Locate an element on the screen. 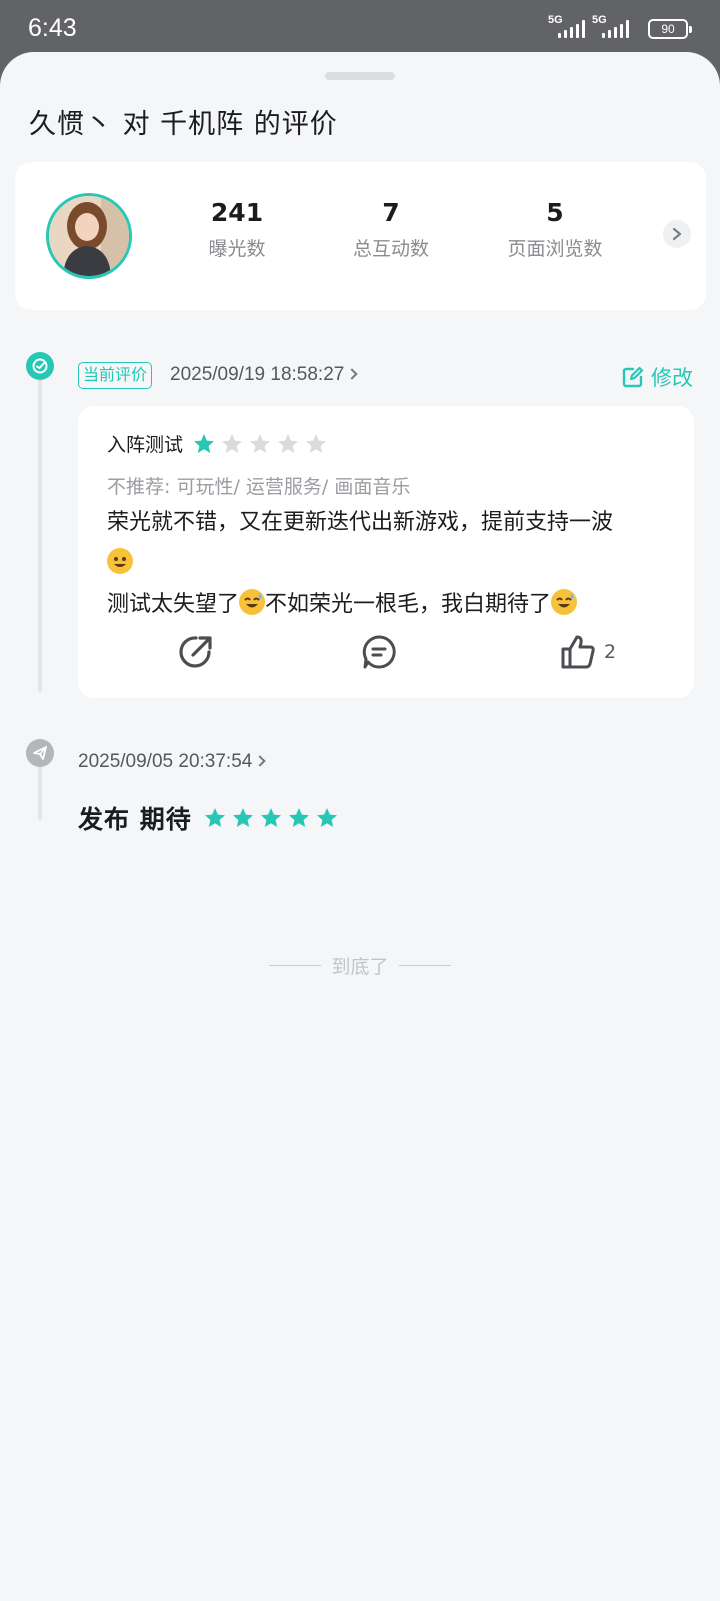 Image resolution: width=720 pixels, height=1601 pixels. share-button is located at coordinates (196, 652).